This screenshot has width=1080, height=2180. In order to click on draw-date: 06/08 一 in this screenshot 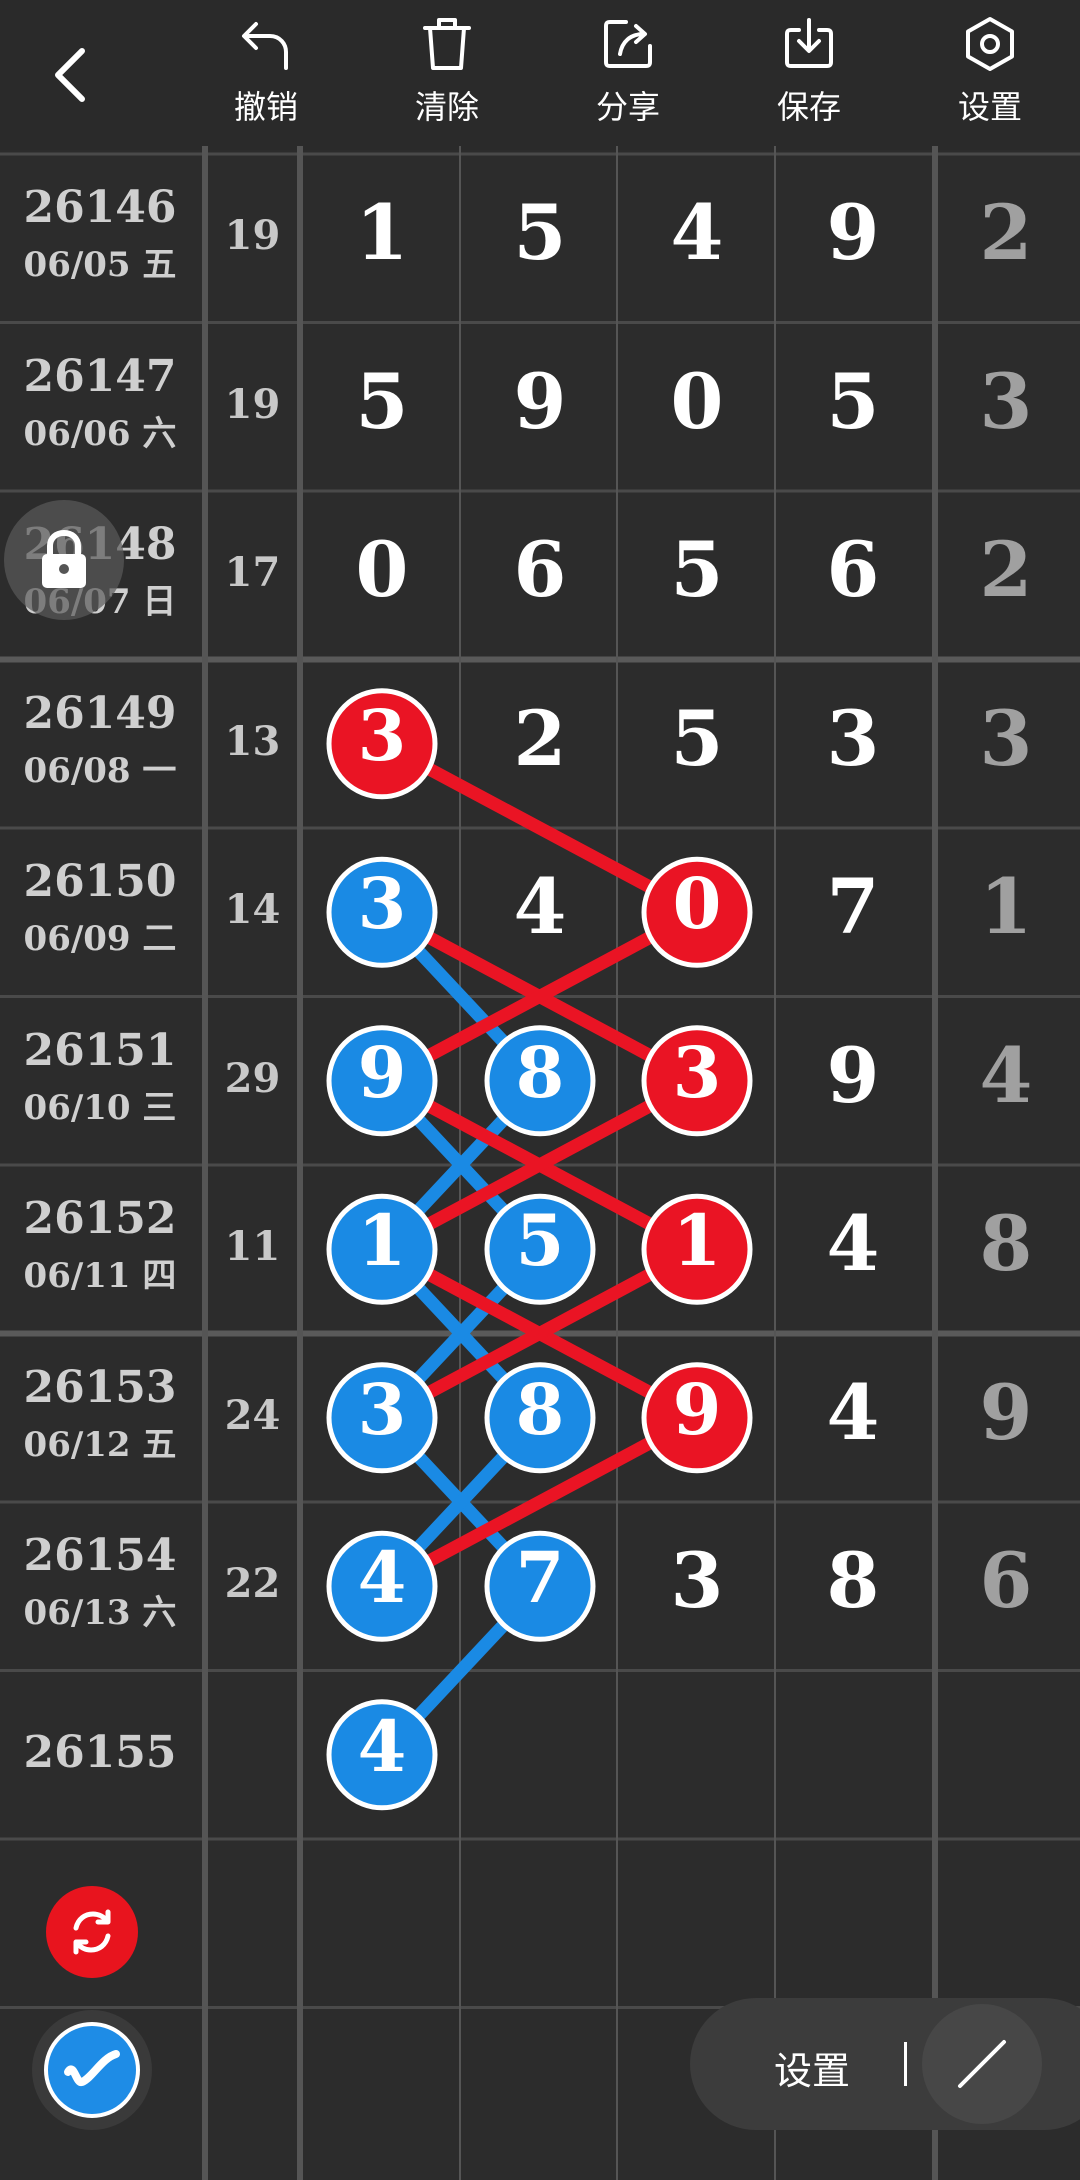, I will do `click(100, 770)`.